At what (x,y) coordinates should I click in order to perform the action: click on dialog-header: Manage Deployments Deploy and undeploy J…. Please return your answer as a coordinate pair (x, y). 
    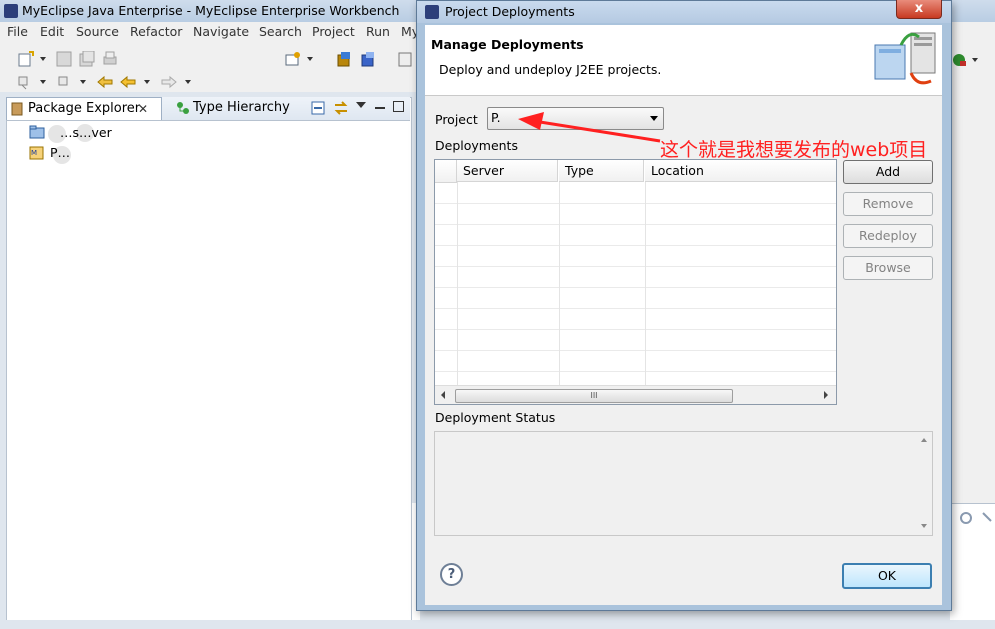
    Looking at the image, I should click on (683, 60).